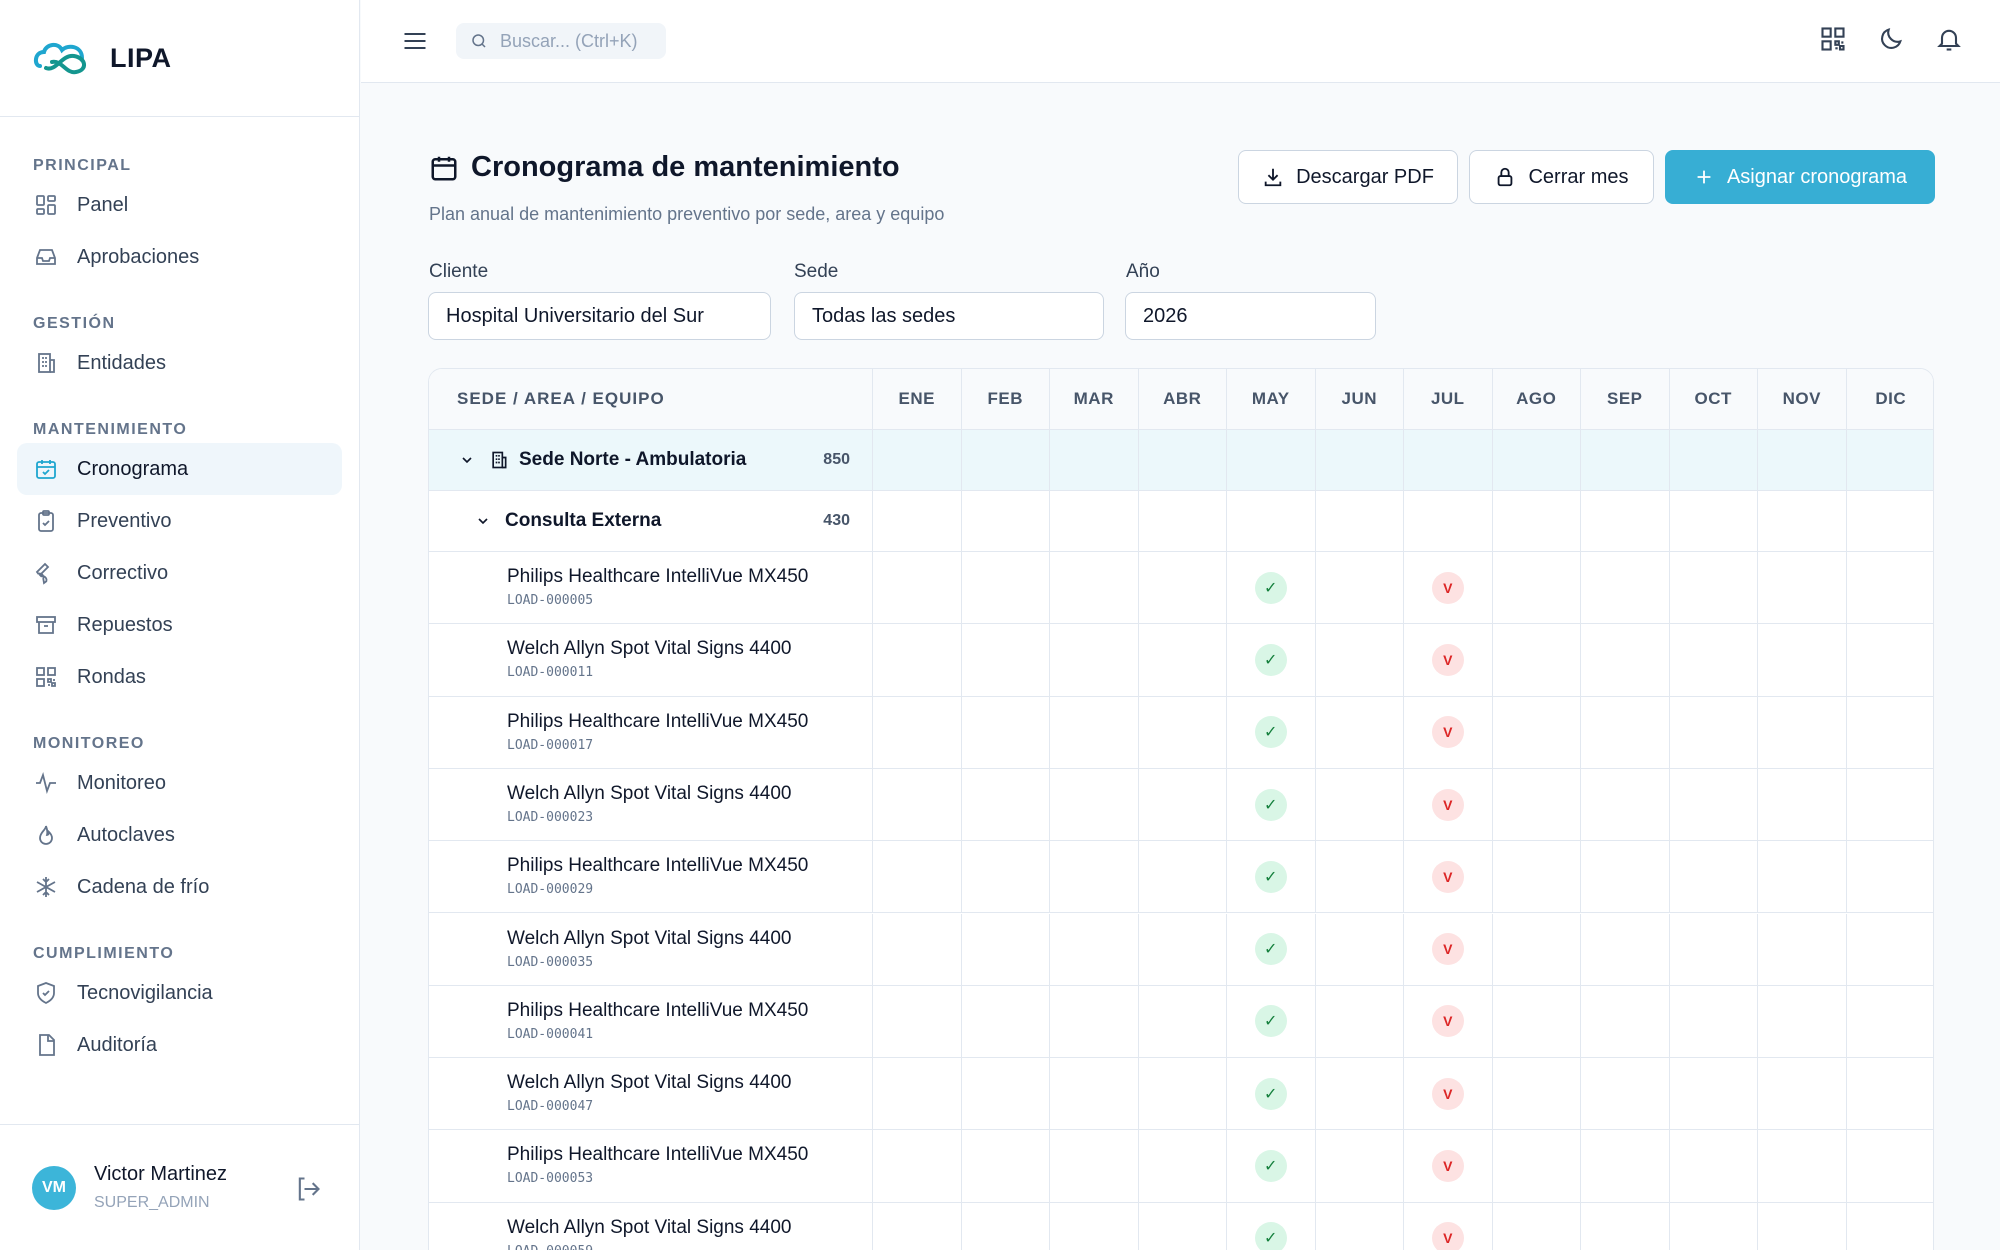 This screenshot has height=1250, width=2000. Describe the element at coordinates (179, 835) in the screenshot. I see `sidebar-item-autoclaves: Autoclaves` at that location.